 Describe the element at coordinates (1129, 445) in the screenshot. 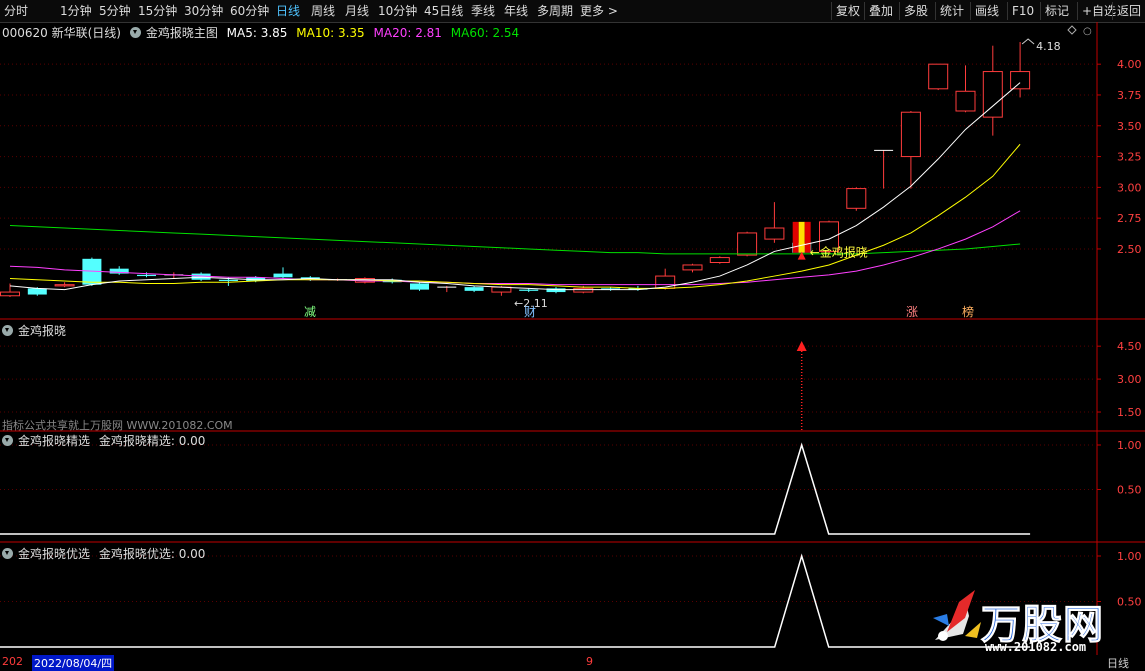

I see `panel3-tick-label: 1.00` at that location.